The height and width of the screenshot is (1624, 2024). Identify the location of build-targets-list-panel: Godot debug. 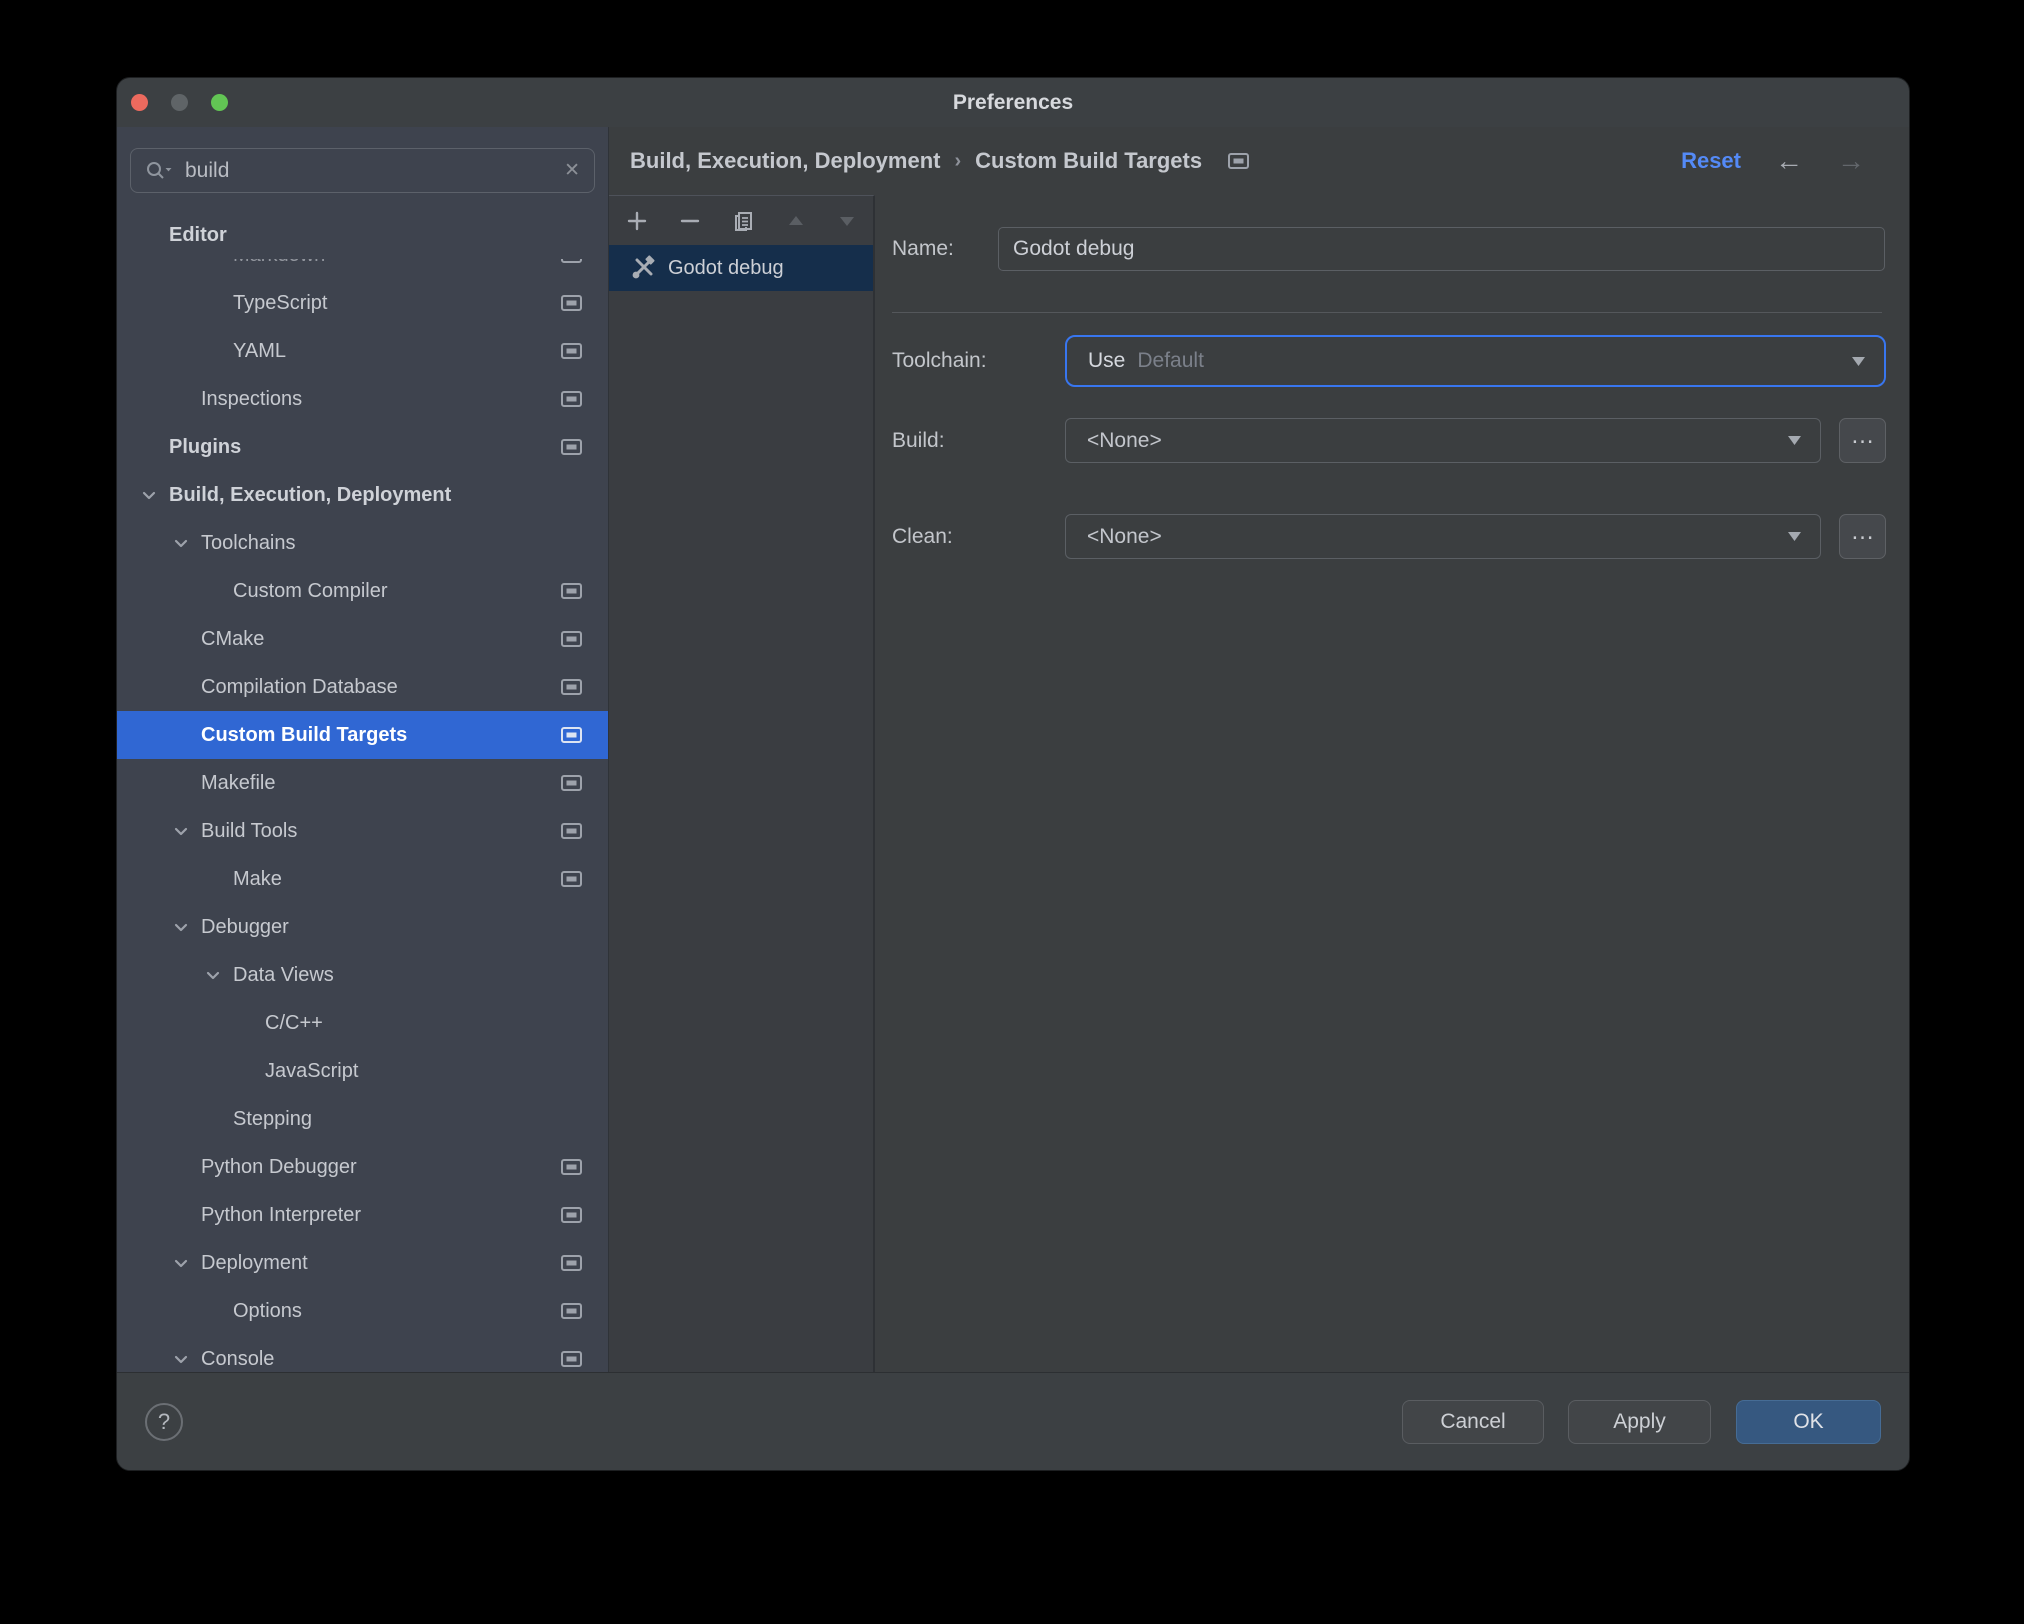
(742, 783).